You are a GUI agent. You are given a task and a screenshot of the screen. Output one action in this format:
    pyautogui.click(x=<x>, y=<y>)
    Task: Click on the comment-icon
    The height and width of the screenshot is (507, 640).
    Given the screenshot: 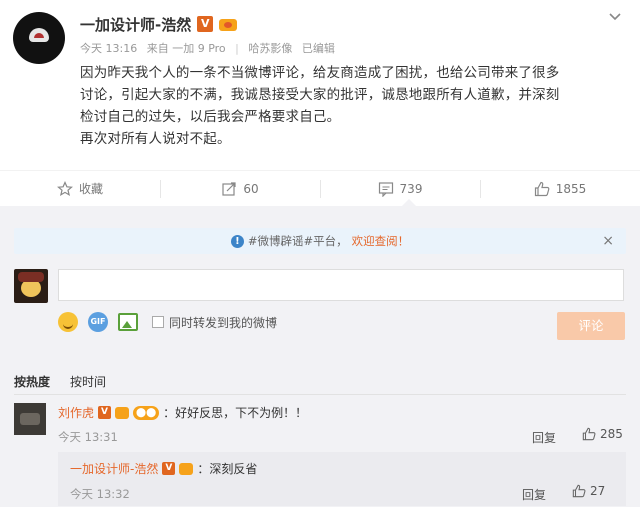 What is the action you would take?
    pyautogui.click(x=385, y=189)
    